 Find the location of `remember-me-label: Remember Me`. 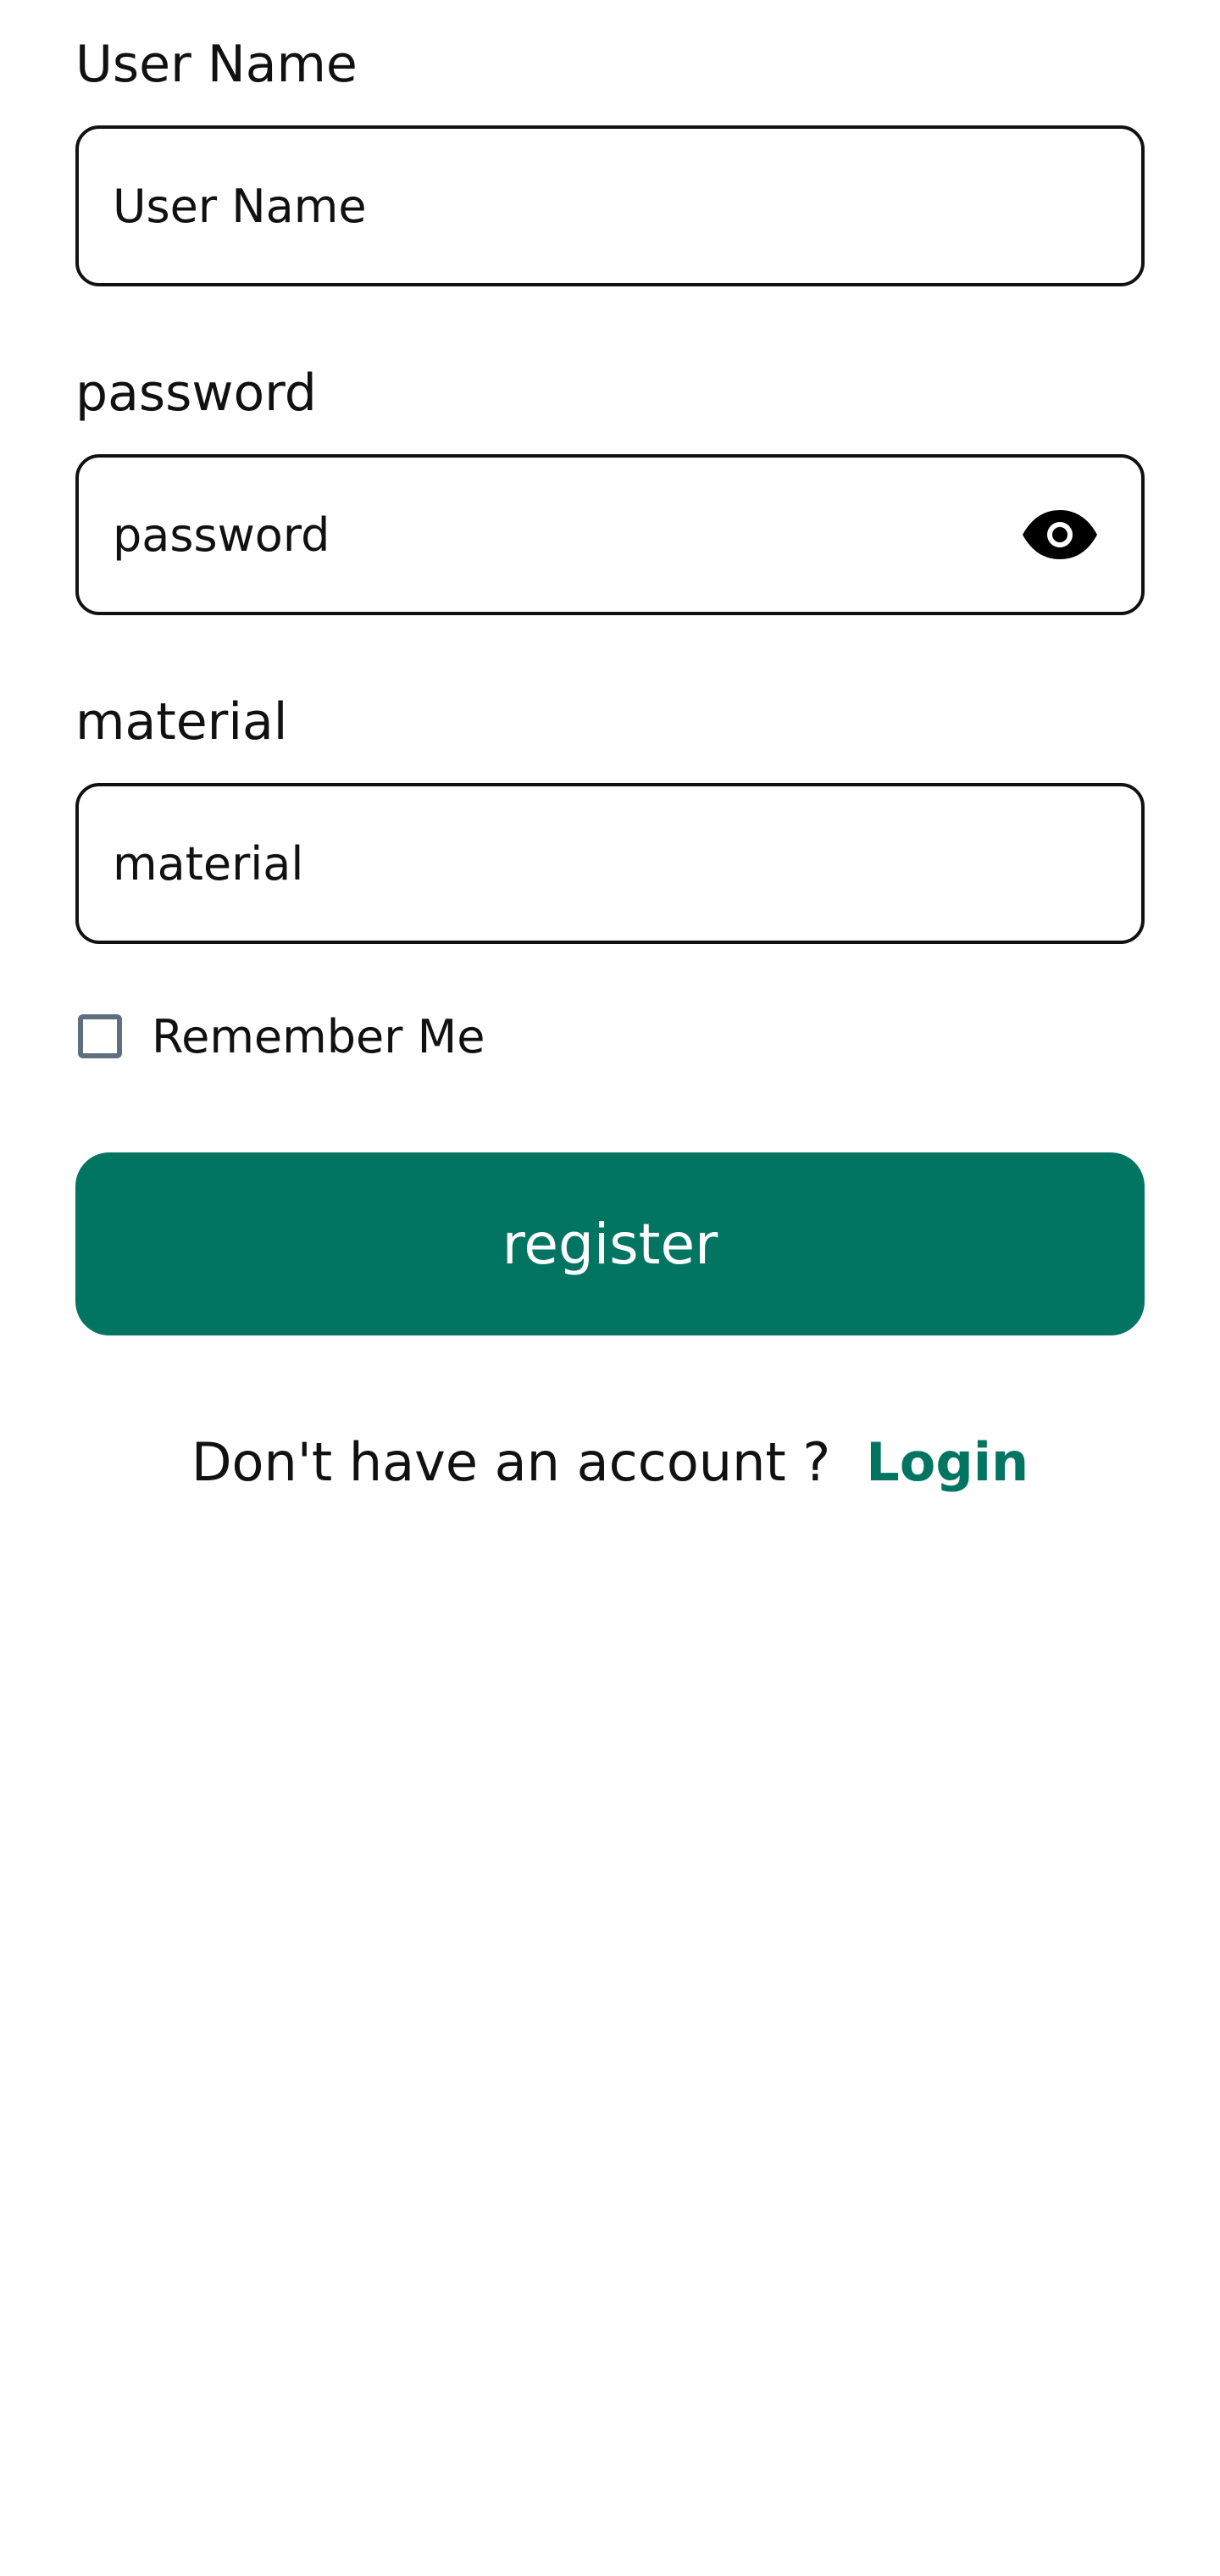

remember-me-label: Remember Me is located at coordinates (318, 1036).